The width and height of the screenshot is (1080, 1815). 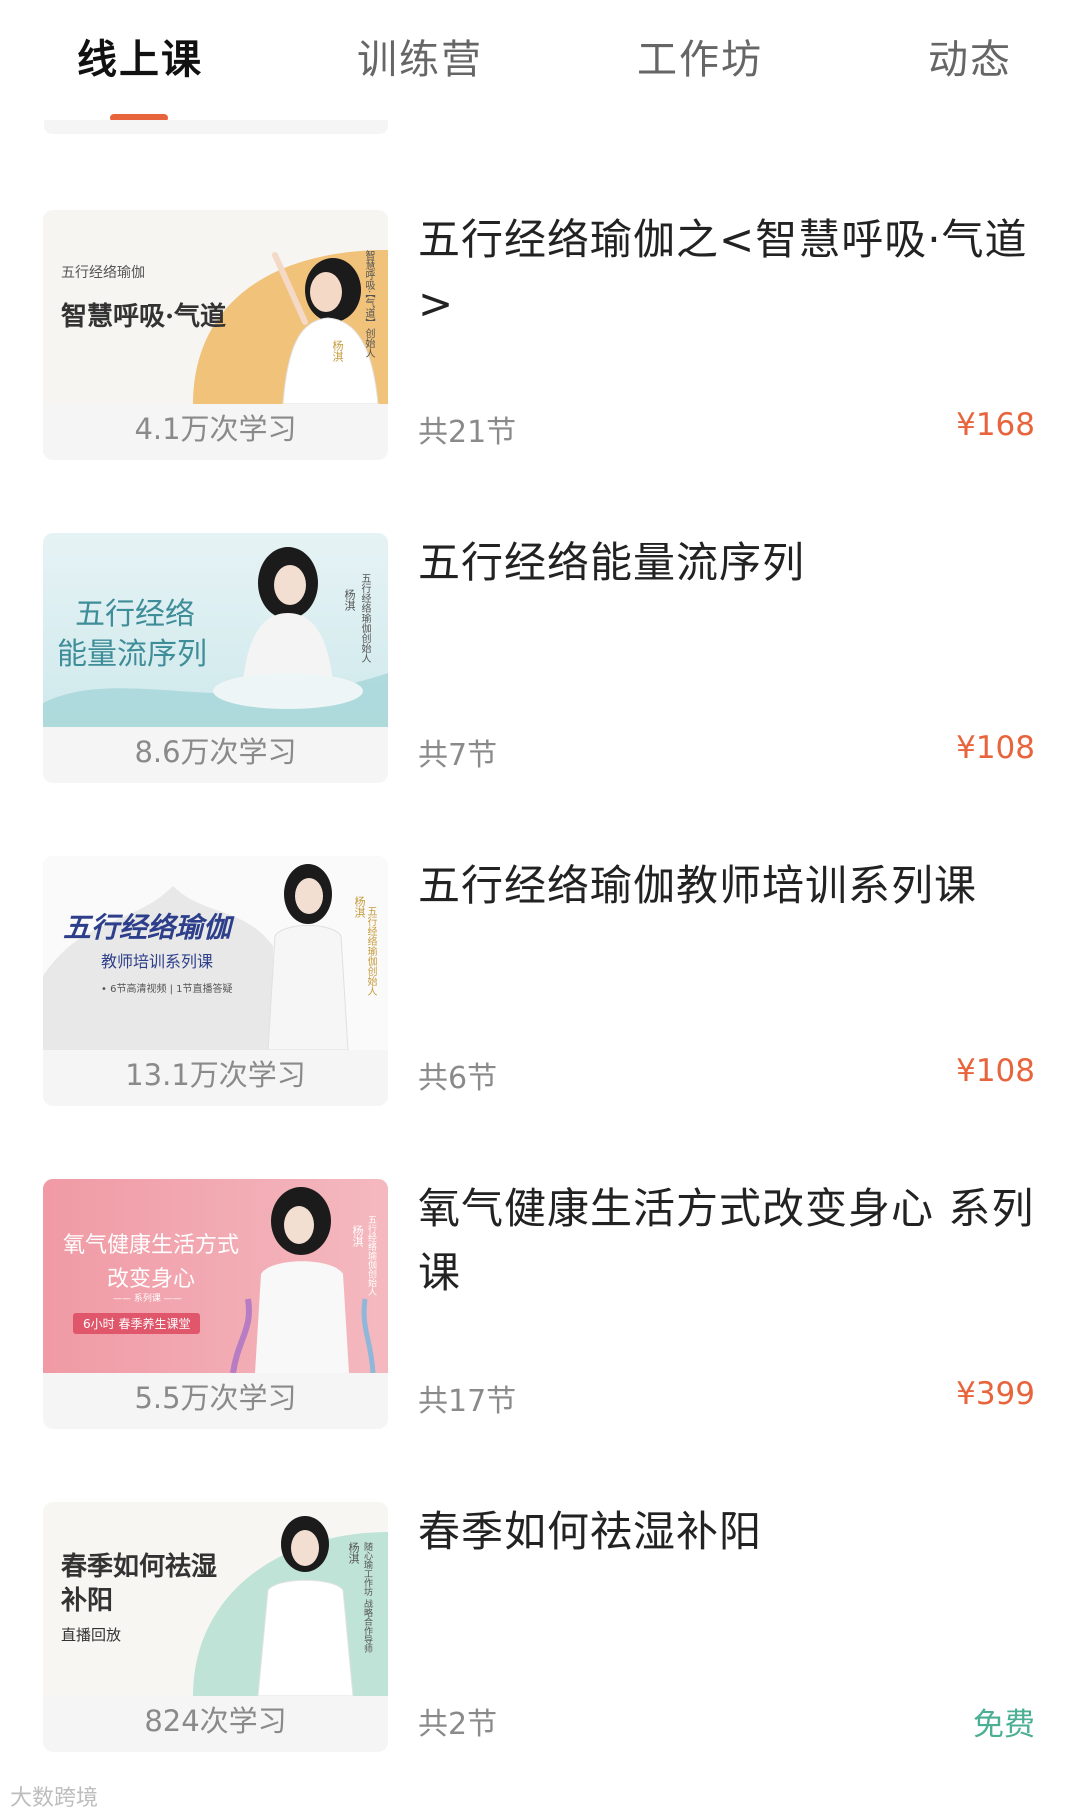 What do you see at coordinates (728, 563) in the screenshot?
I see `course-title: 五行经络能量流序列` at bounding box center [728, 563].